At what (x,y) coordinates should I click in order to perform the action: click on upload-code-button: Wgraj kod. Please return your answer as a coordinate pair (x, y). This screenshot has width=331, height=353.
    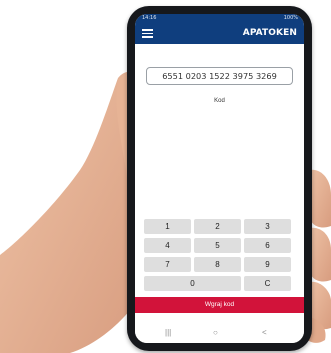
    Looking at the image, I should click on (219, 305).